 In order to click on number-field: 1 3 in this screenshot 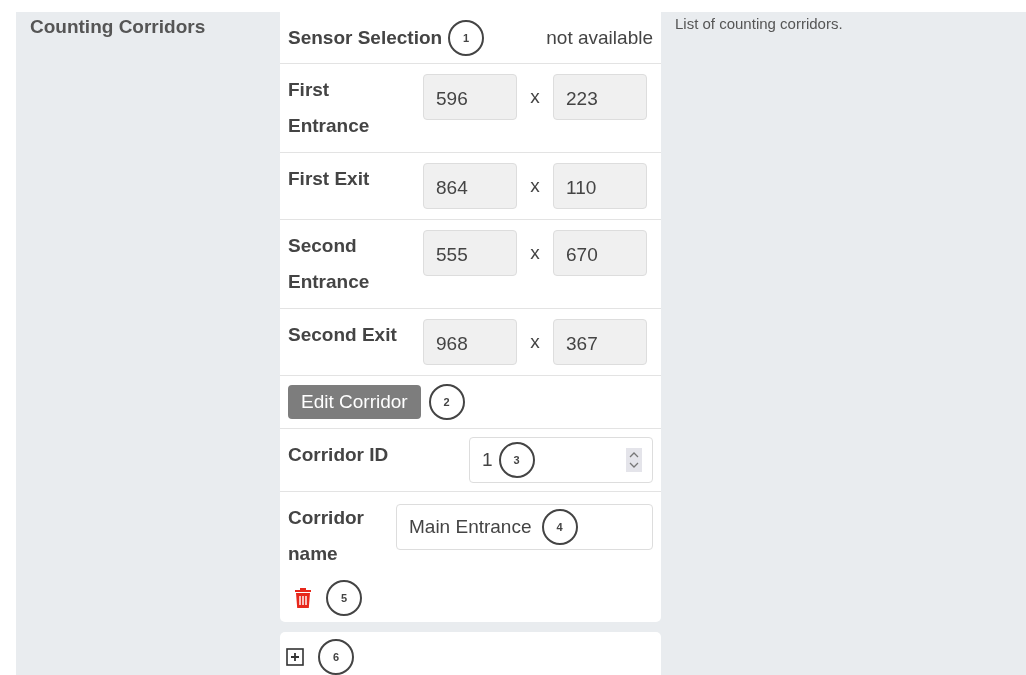, I will do `click(561, 460)`.